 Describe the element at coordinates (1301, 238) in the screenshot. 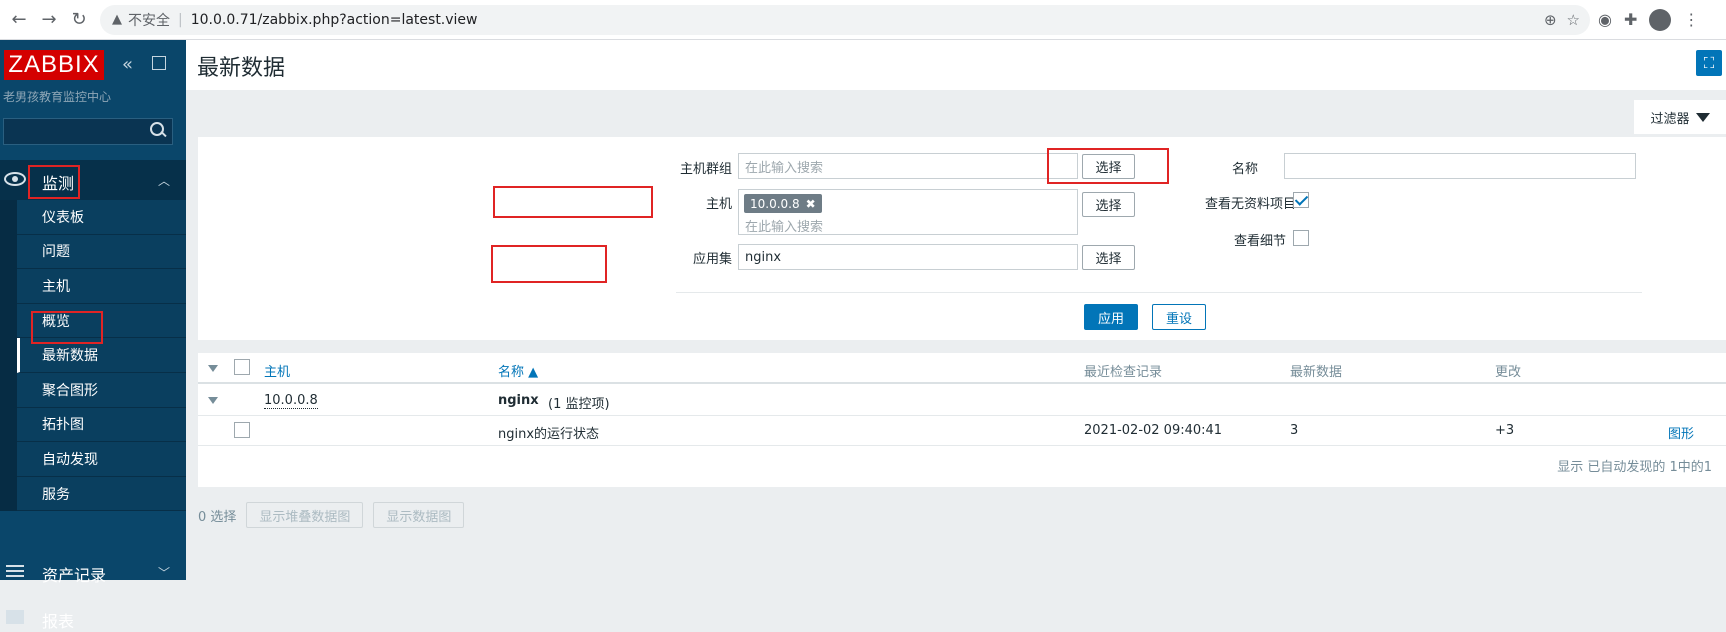

I see `show-details-checkbox` at that location.